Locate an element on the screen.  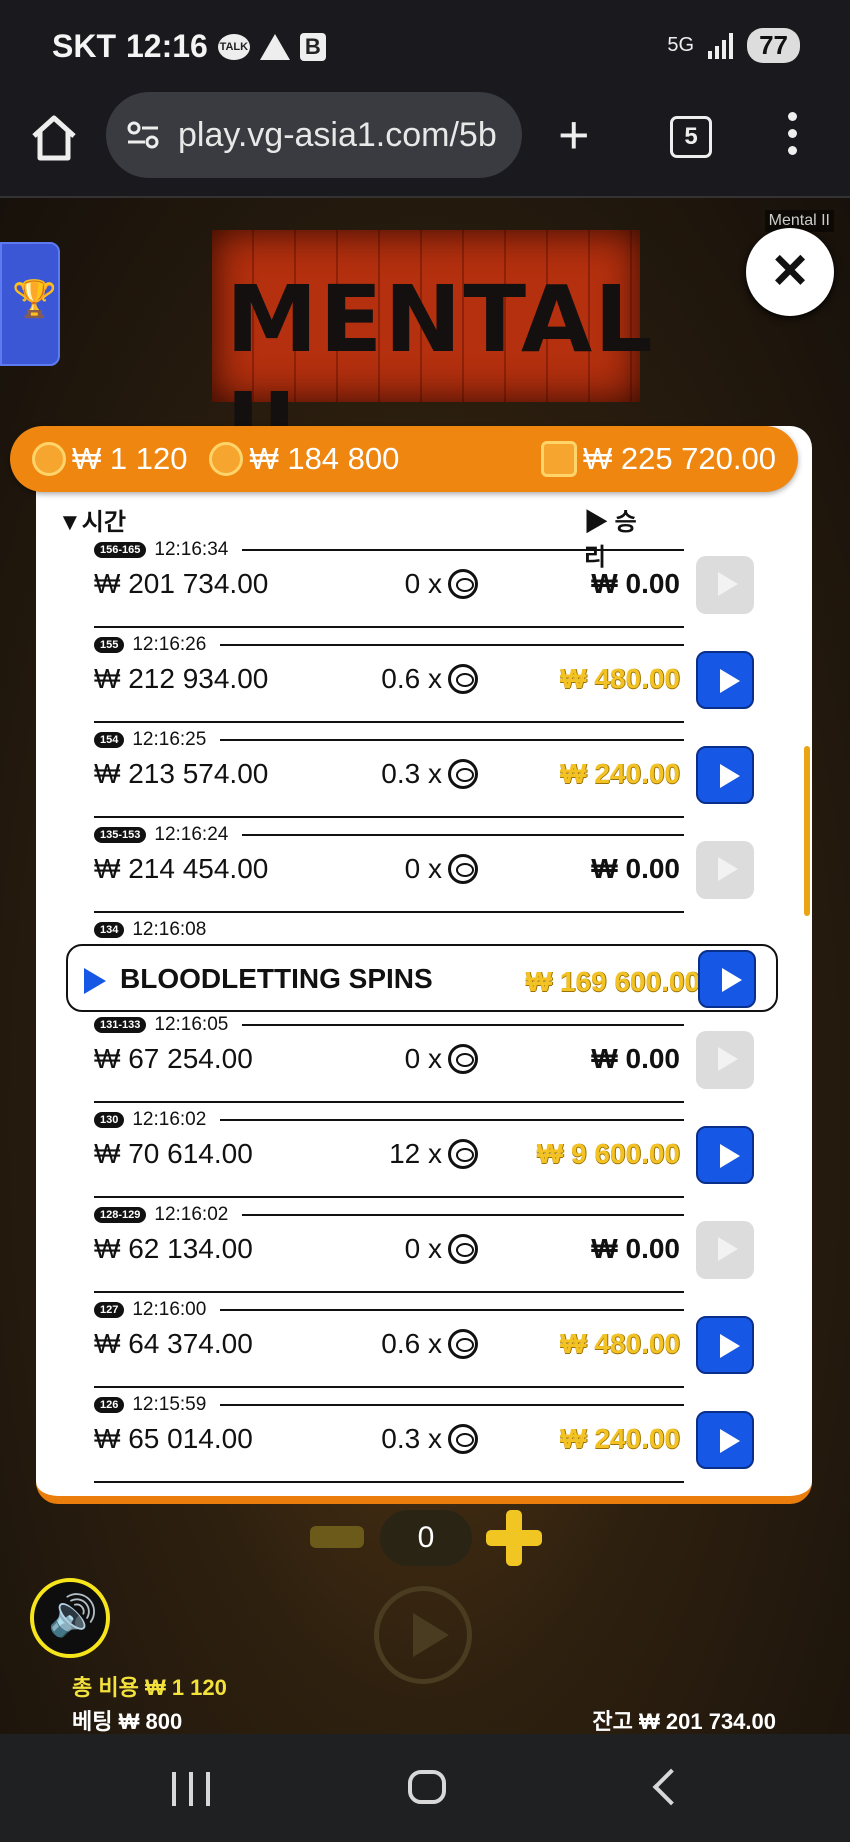
site-settings-icon is located at coordinates (143, 135).